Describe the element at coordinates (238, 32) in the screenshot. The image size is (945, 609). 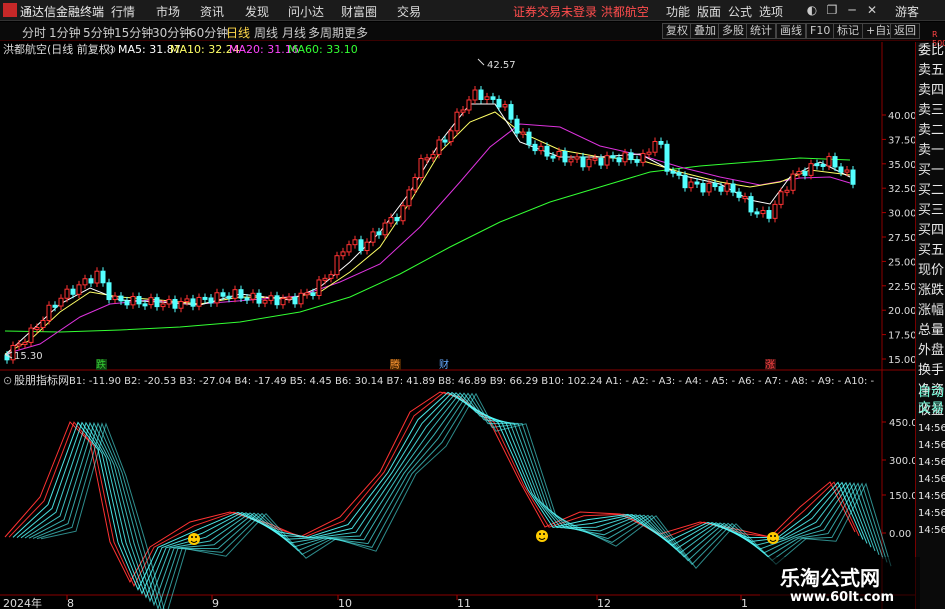
I see `tab-daily: 日线` at that location.